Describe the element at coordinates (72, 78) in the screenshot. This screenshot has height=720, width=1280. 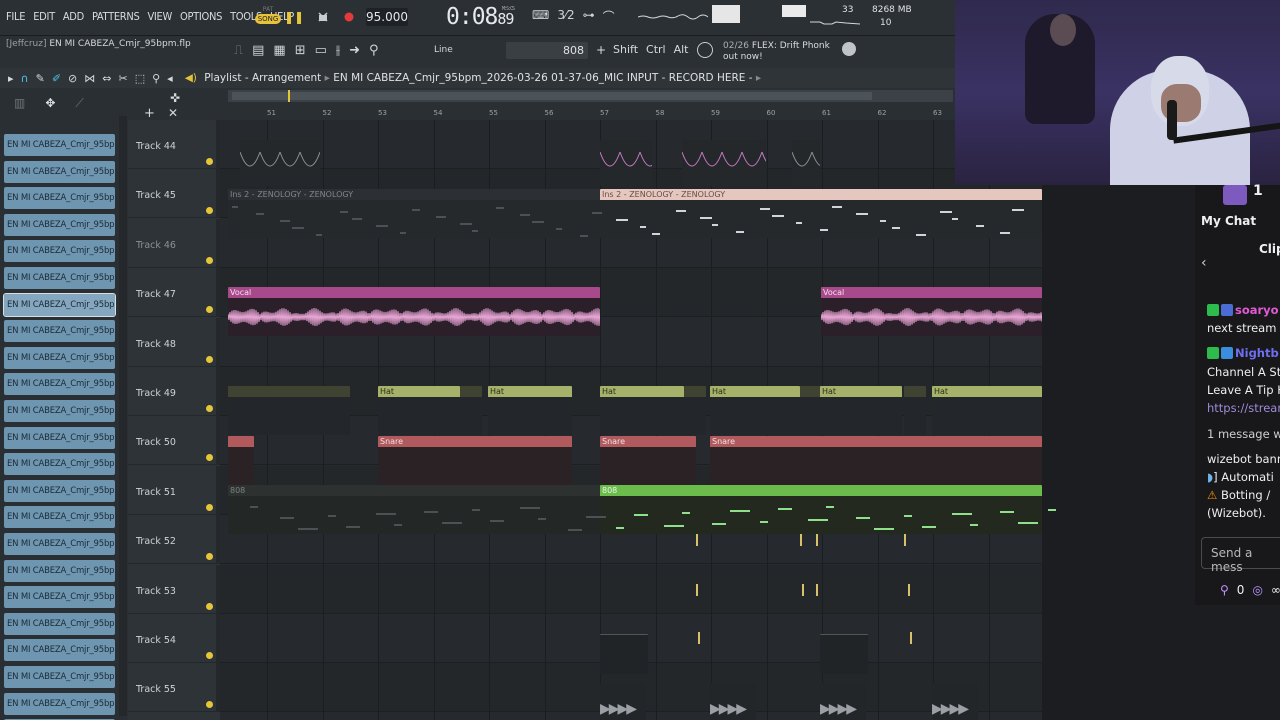
I see `delete-icon: ⊘` at that location.